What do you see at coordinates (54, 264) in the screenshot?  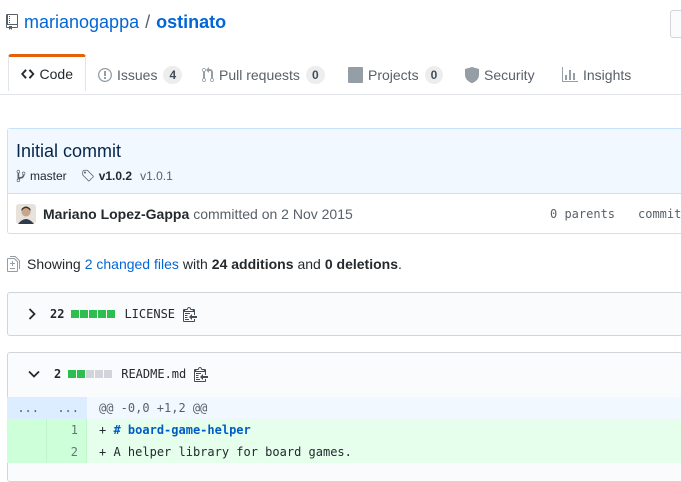 I see `toc-showing-text: Showing` at bounding box center [54, 264].